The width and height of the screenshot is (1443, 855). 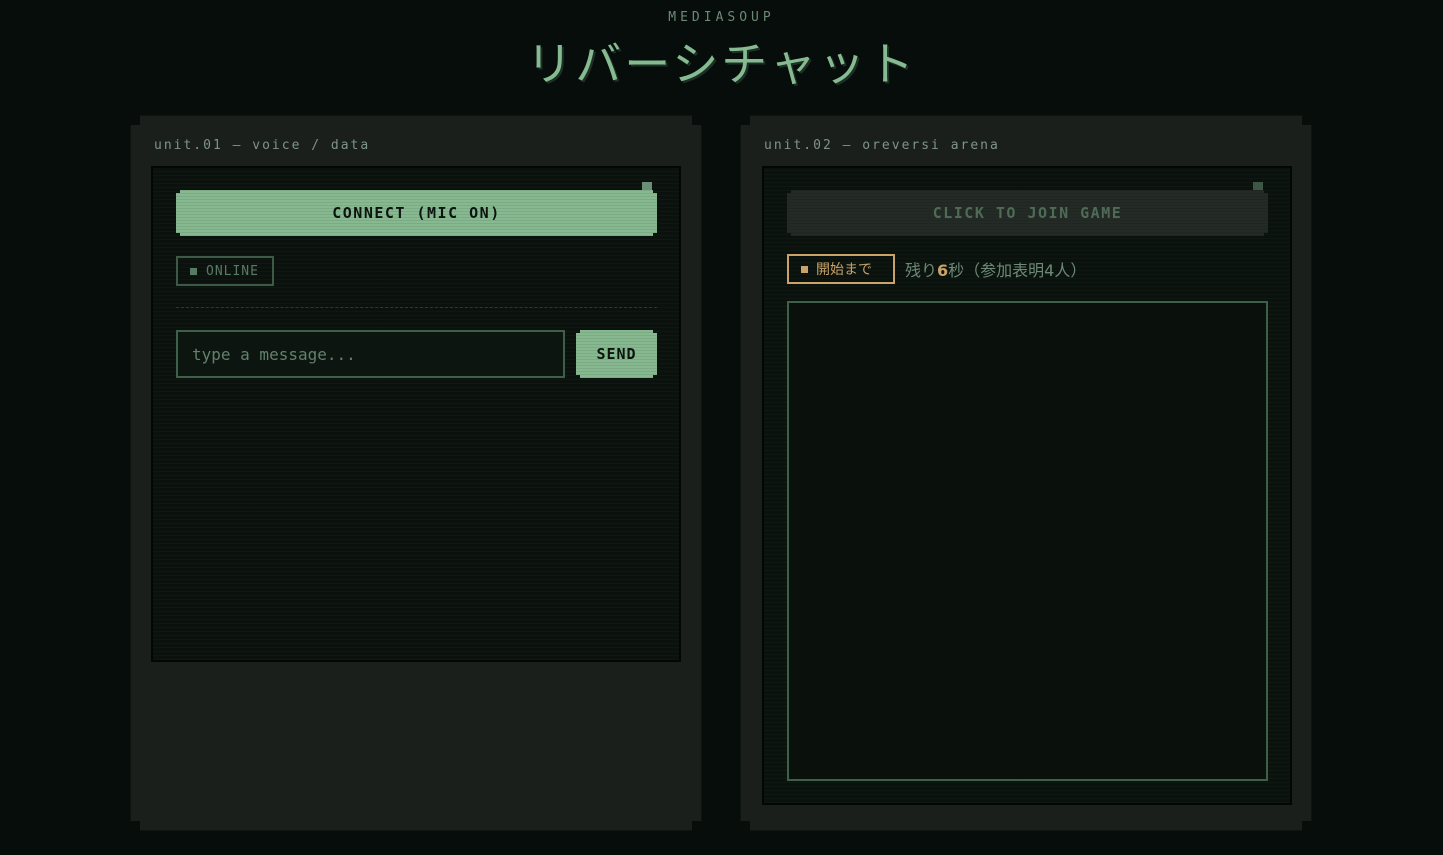 What do you see at coordinates (416, 213) in the screenshot?
I see `connect-button: CONNECT (MIC ON)` at bounding box center [416, 213].